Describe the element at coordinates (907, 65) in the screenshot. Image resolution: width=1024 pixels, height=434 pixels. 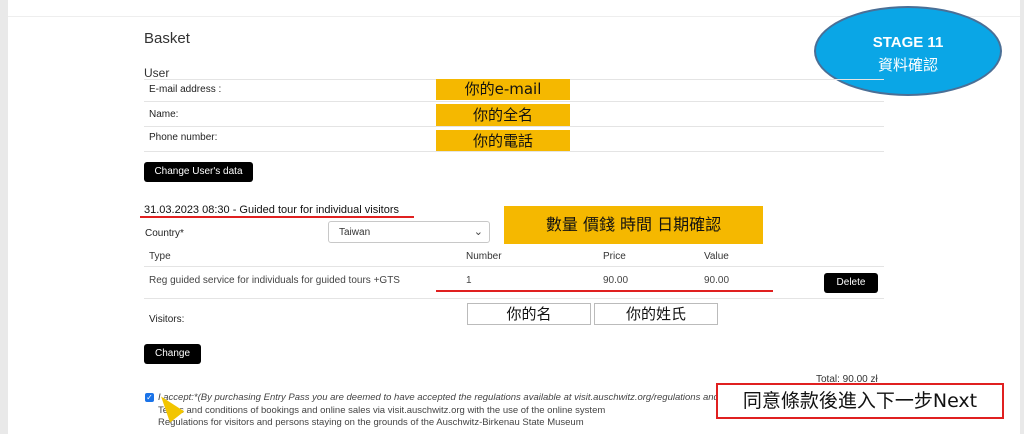
I see `stage-caption: 資料確認` at that location.